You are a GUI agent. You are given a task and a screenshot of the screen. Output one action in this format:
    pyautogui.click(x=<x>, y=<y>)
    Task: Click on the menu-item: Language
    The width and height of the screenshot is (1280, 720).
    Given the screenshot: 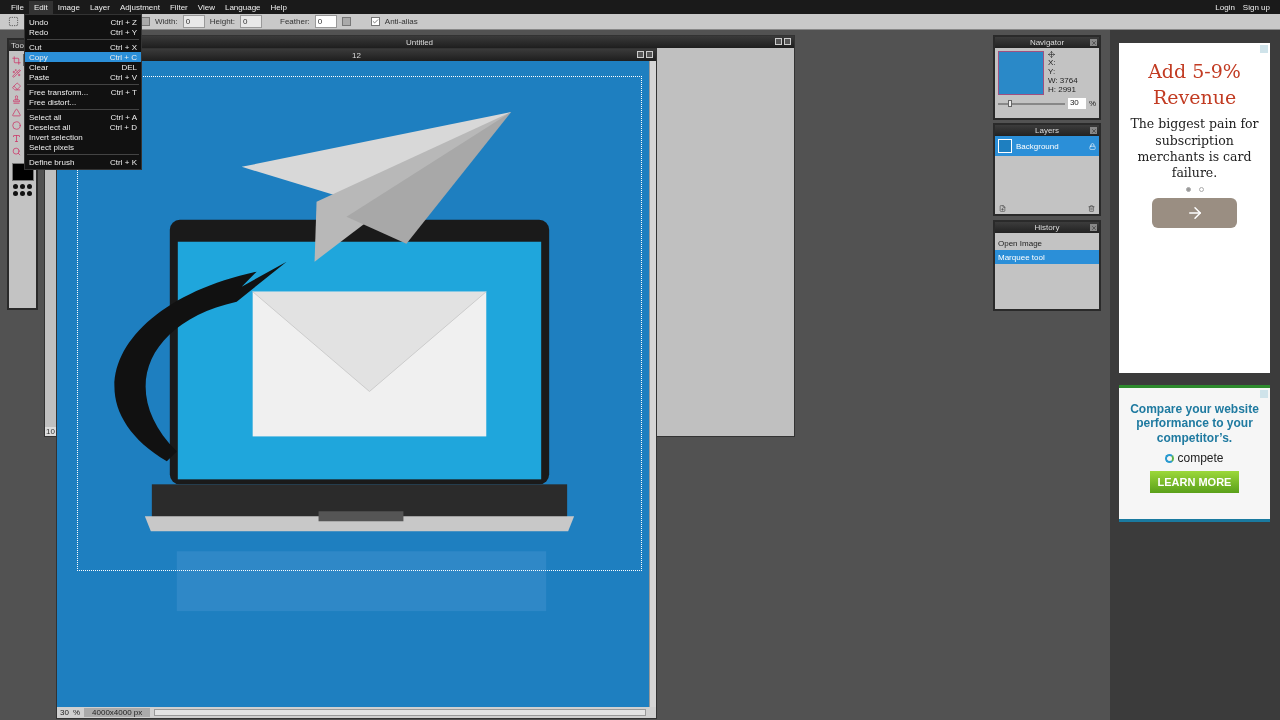 What is the action you would take?
    pyautogui.click(x=242, y=7)
    